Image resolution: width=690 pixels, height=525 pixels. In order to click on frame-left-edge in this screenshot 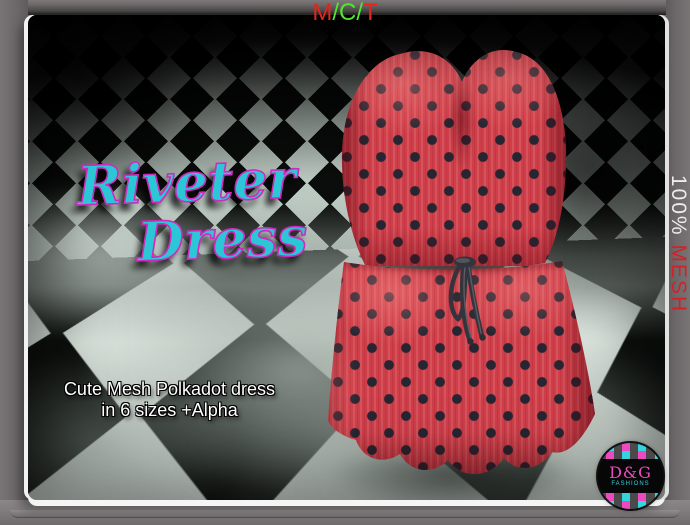, I will do `click(14, 262)`.